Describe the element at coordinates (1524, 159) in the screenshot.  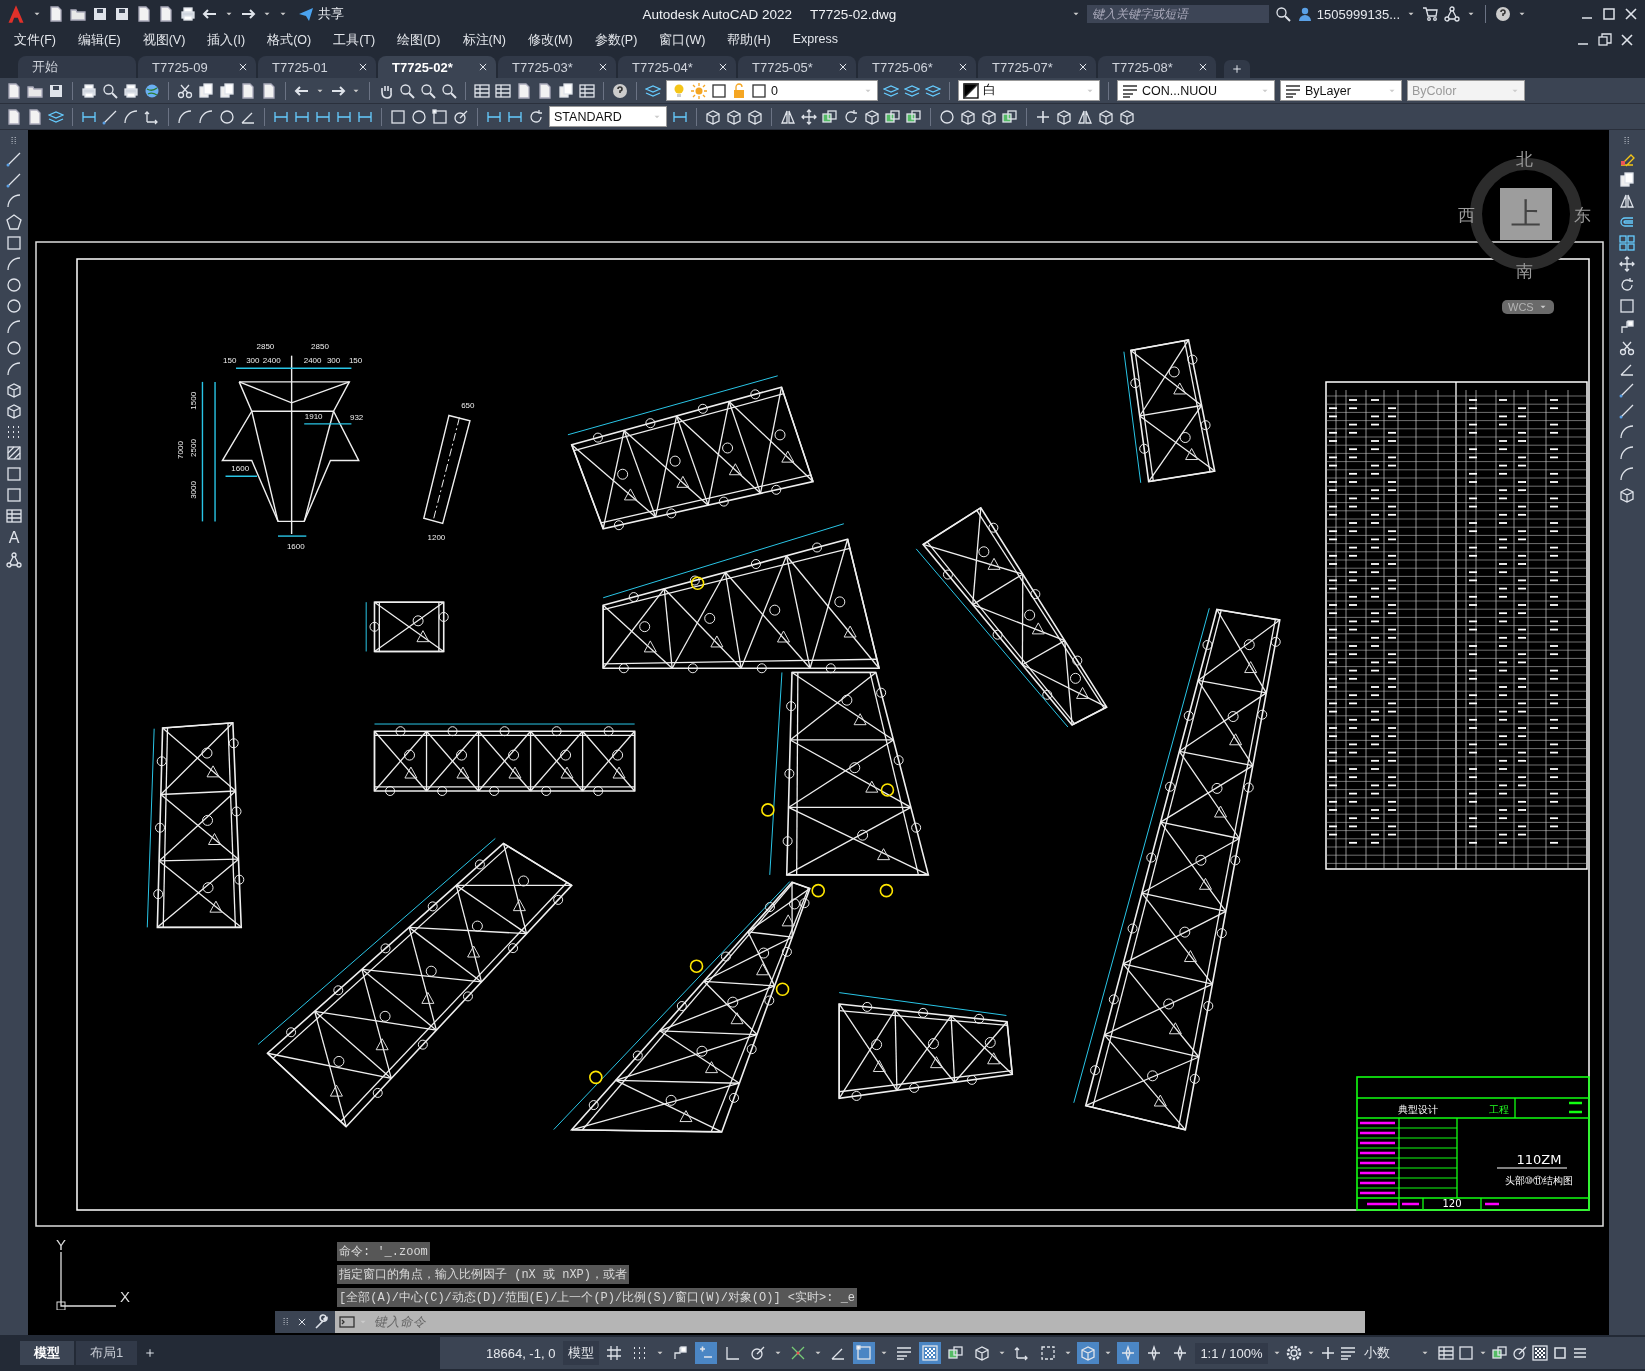
I see `compass-direction: 北` at that location.